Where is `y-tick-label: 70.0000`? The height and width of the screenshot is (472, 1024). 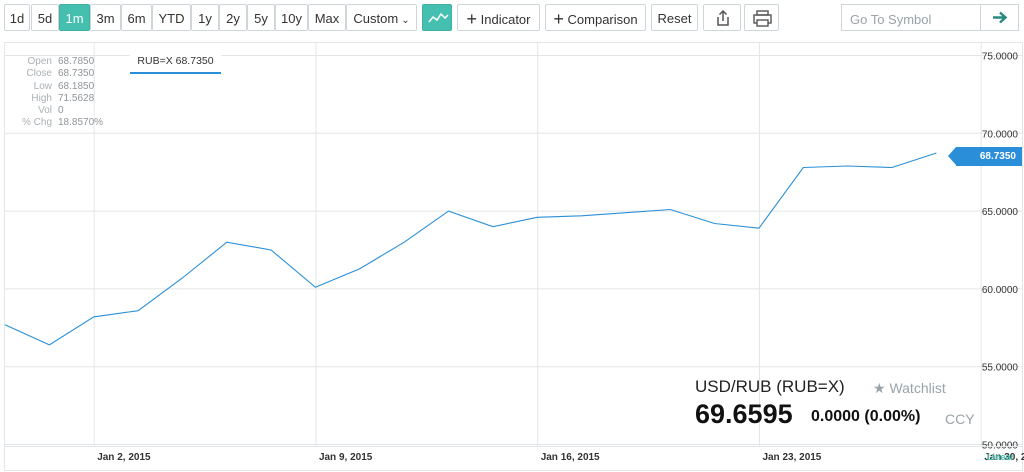 y-tick-label: 70.0000 is located at coordinates (1000, 134).